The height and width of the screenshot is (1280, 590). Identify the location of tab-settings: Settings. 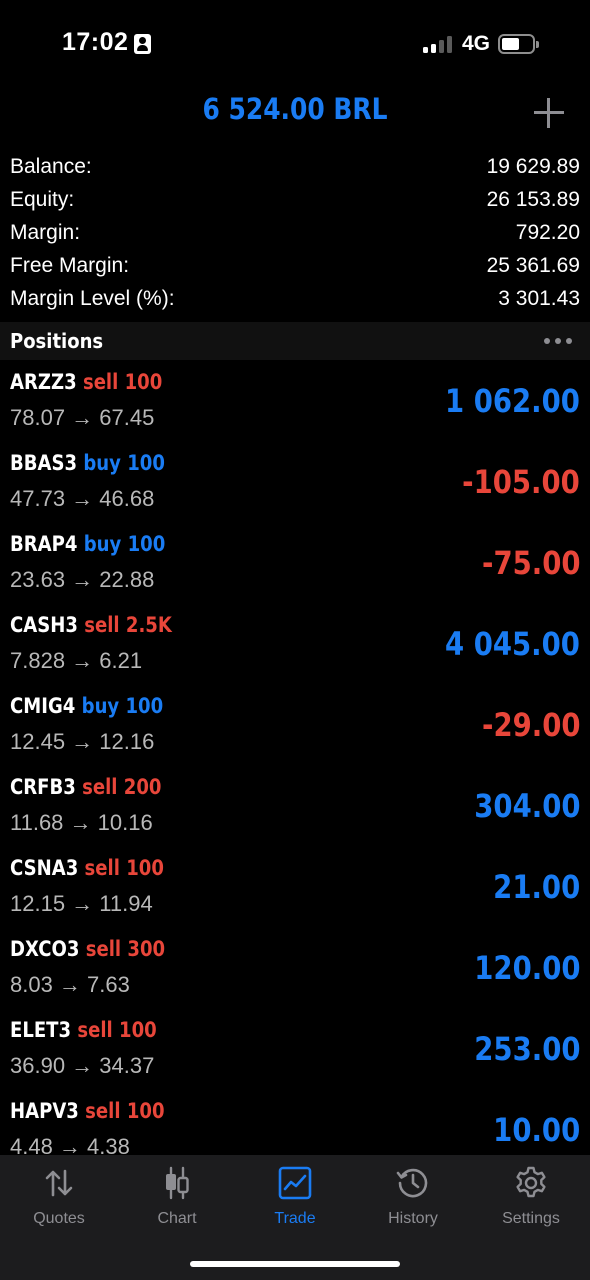
(531, 1200).